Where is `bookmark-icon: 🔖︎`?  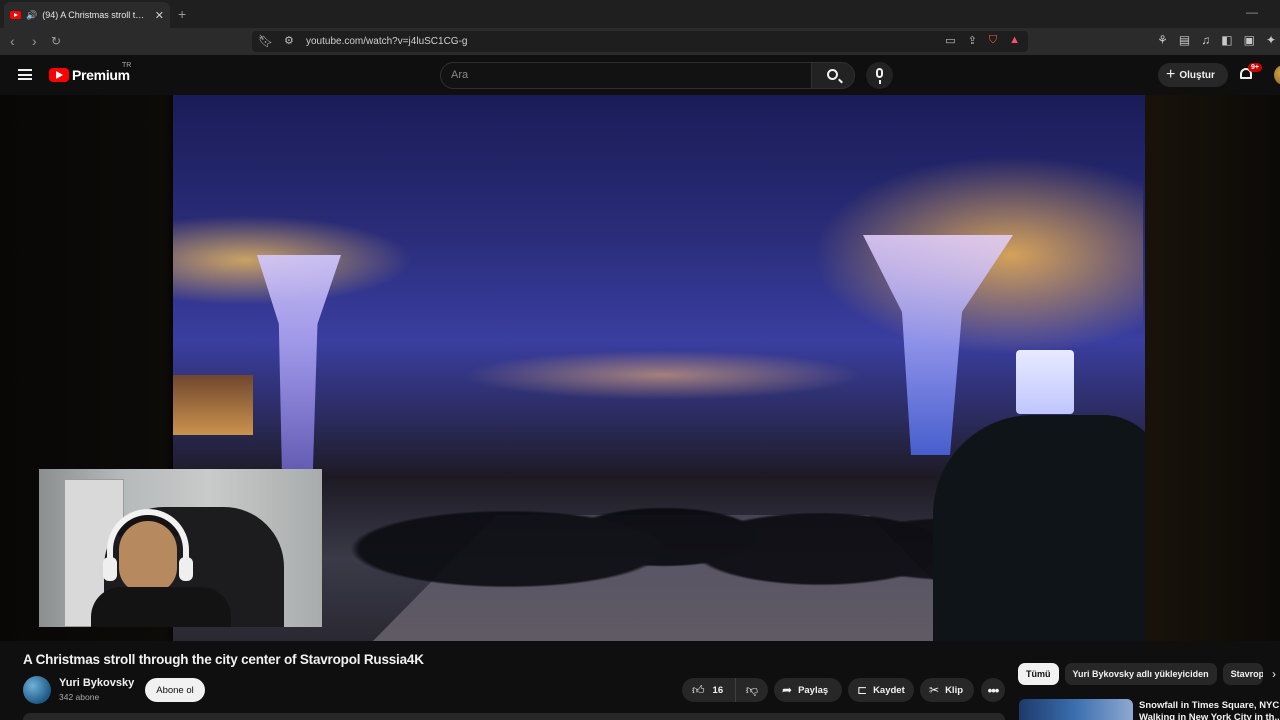
bookmark-icon: 🔖︎ is located at coordinates (265, 41).